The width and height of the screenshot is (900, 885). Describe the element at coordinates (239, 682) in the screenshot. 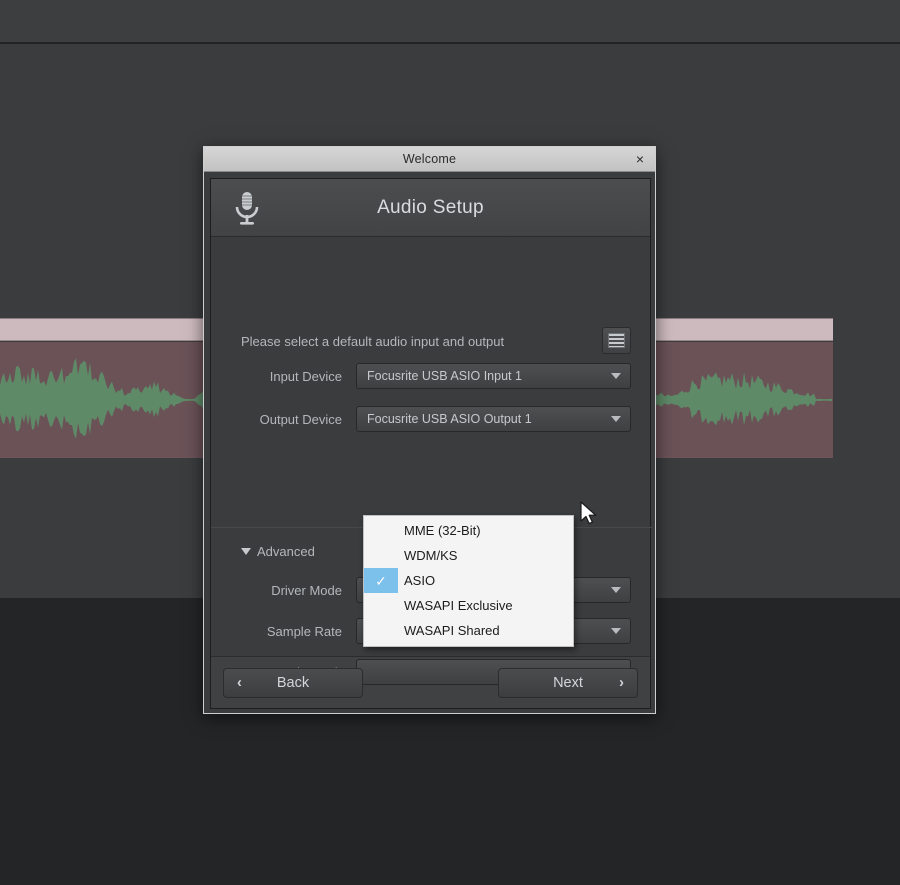

I see `chevron-left-icon: ‹` at that location.